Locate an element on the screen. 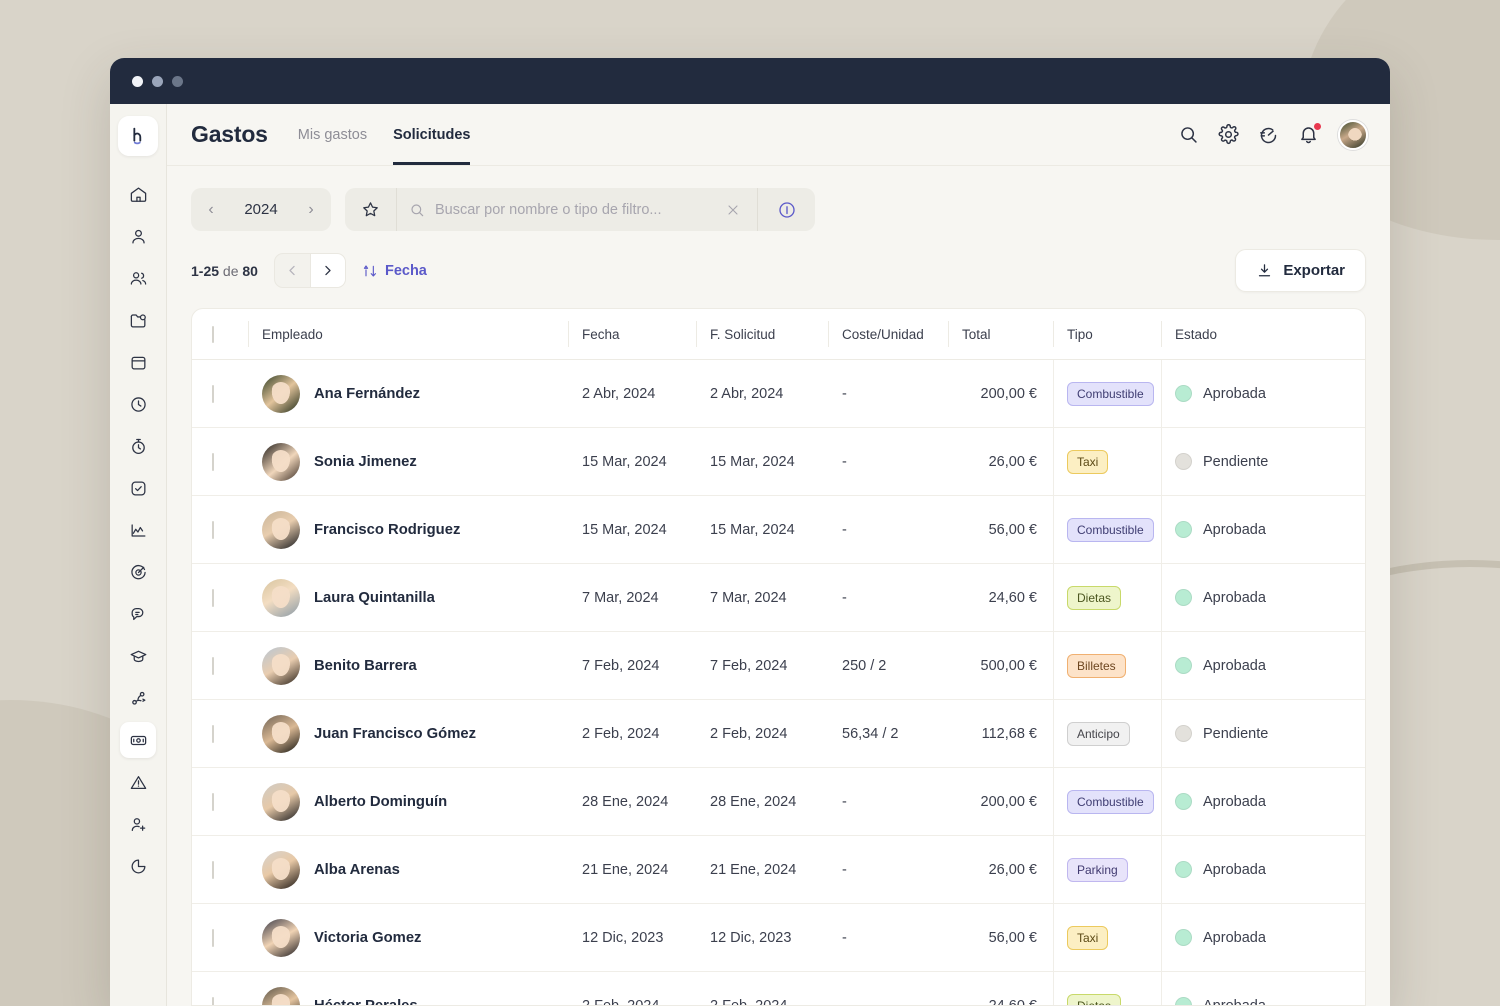 The image size is (1500, 1006). speedometer-icon is located at coordinates (1268, 134).